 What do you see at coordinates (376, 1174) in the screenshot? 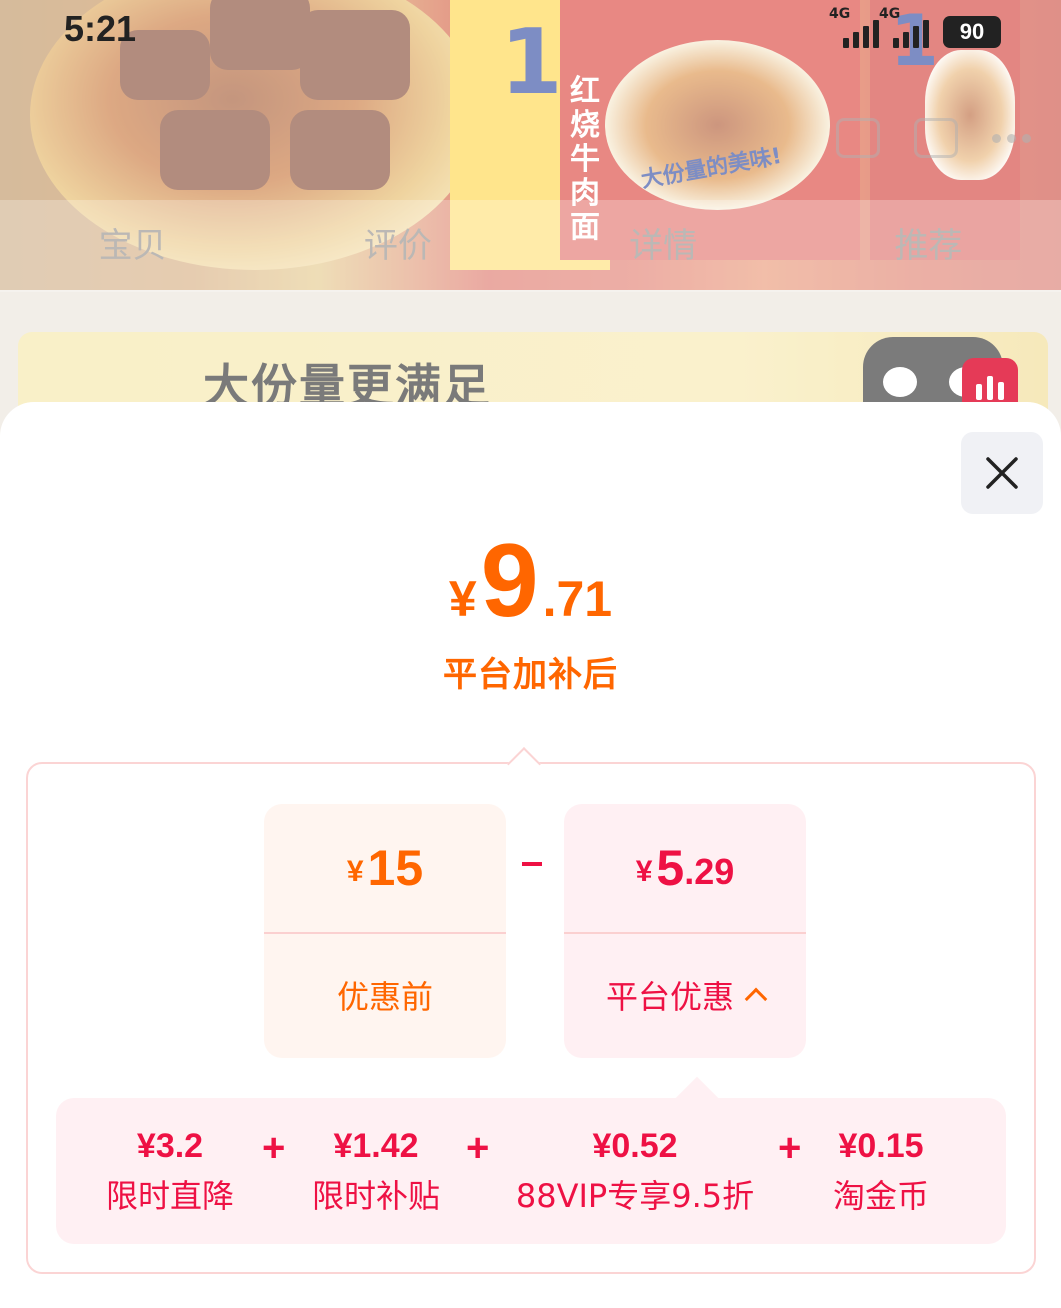
I see `discount-item: ¥1.42 限时补贴` at bounding box center [376, 1174].